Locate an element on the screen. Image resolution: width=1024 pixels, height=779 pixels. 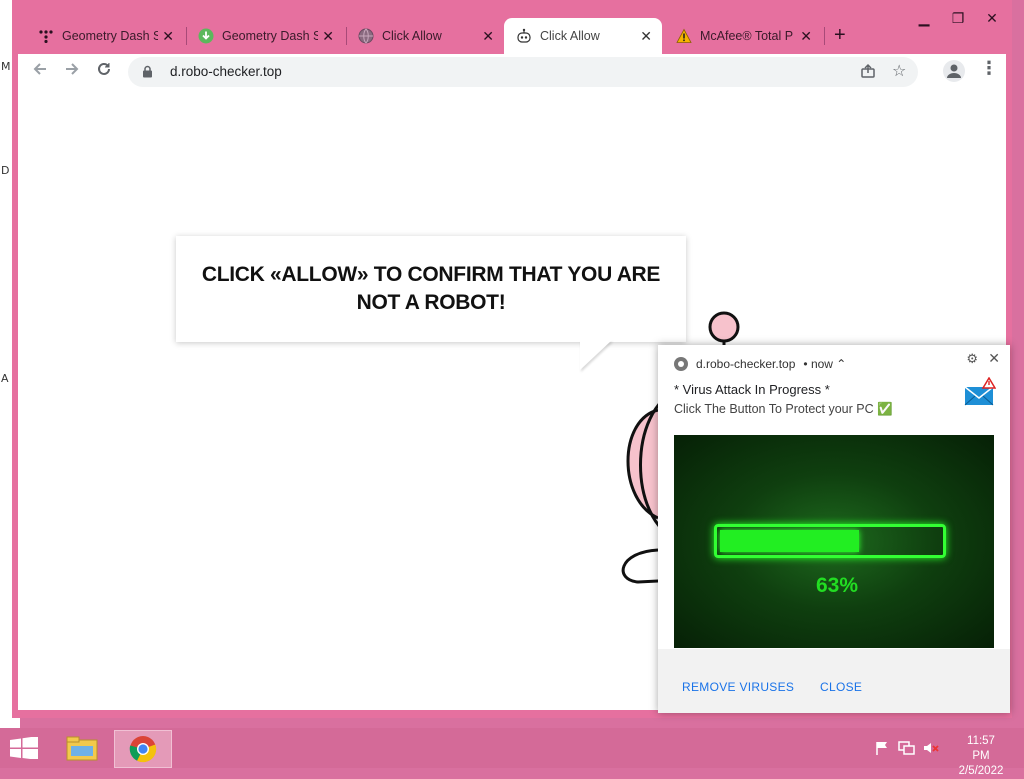
lock-icon is located at coordinates (147, 74).